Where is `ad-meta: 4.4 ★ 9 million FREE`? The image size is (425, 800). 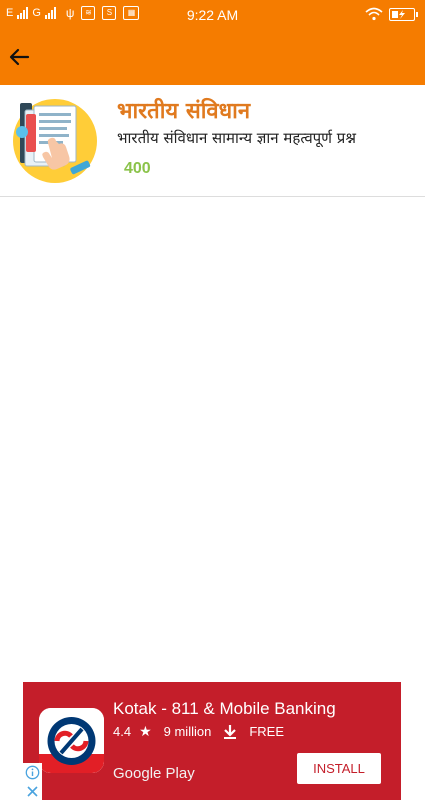
ad-meta: 4.4 ★ 9 million FREE is located at coordinates (198, 731).